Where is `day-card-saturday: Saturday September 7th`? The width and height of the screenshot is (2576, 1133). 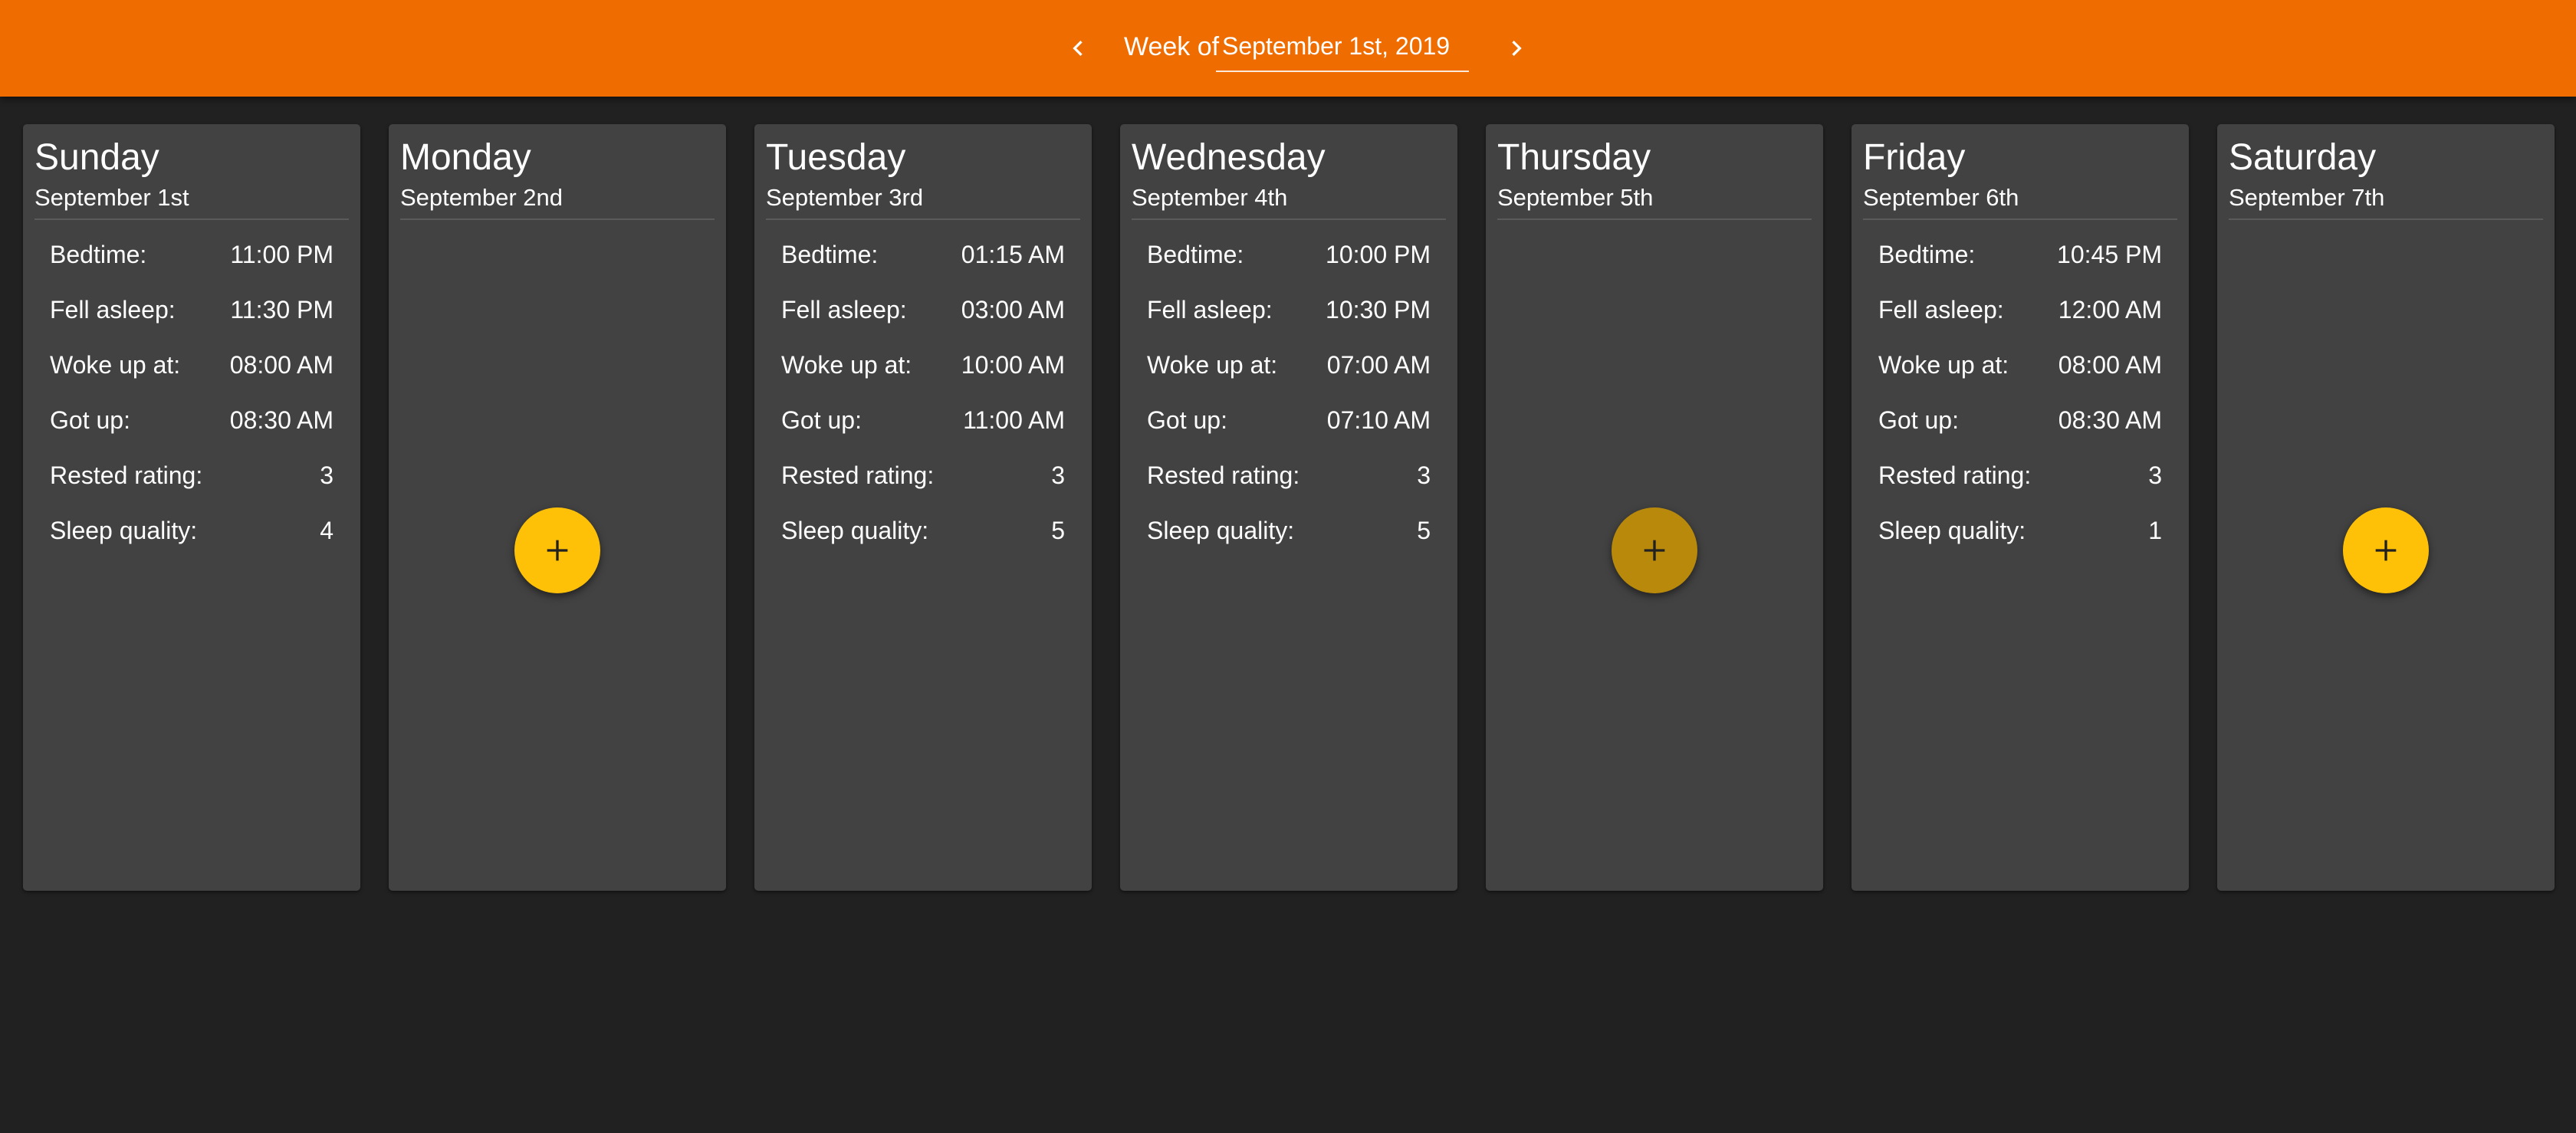 day-card-saturday: Saturday September 7th is located at coordinates (2386, 507).